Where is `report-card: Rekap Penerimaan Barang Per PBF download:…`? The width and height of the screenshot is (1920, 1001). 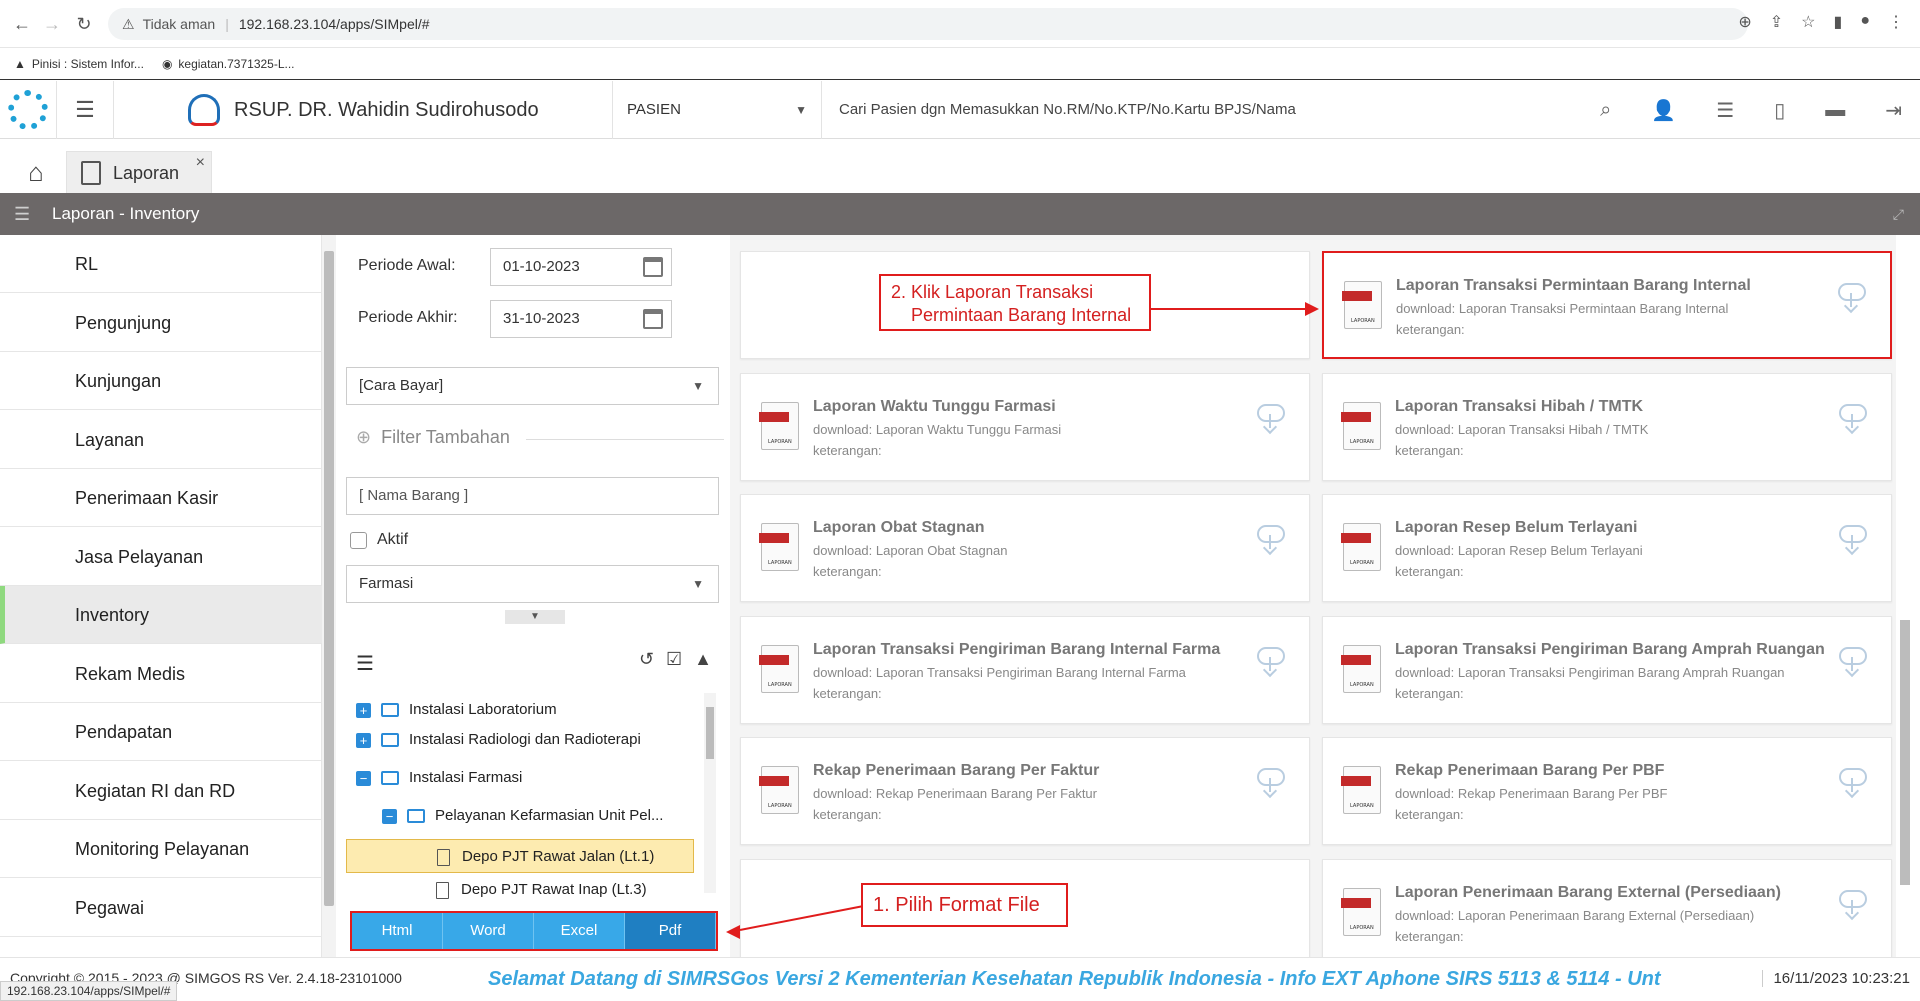
report-card: Rekap Penerimaan Barang Per PBF download:… is located at coordinates (1607, 791).